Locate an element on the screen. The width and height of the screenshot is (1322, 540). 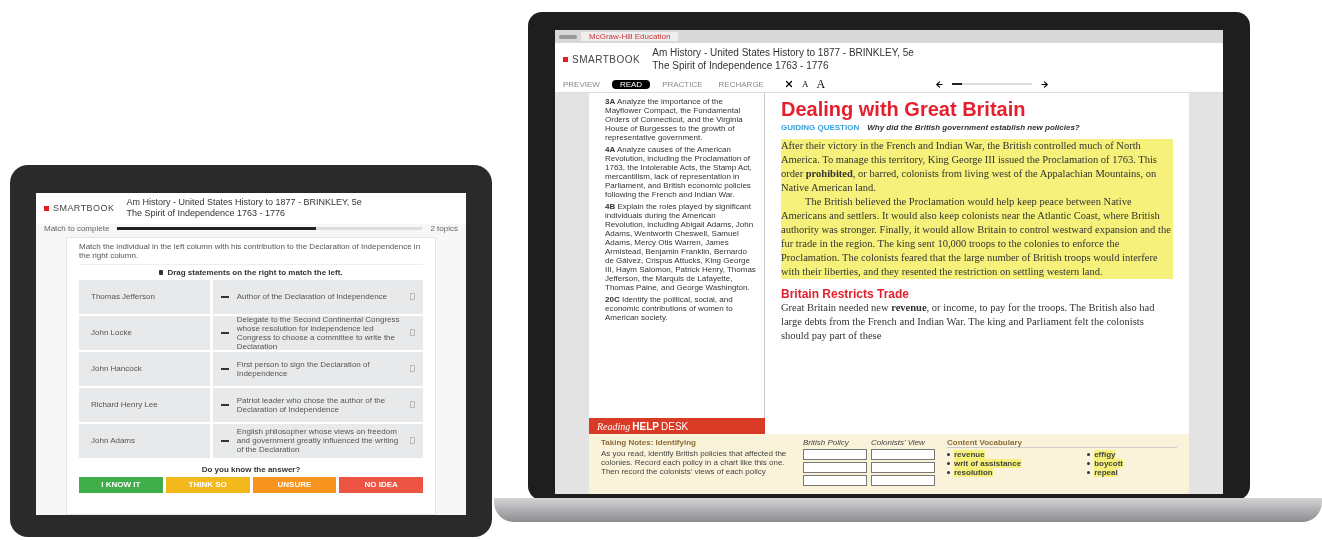
match-statement: English philosopher whose views on freedom and government greatly influenced the writing of the Declaration is located at coordinates (317, 440).